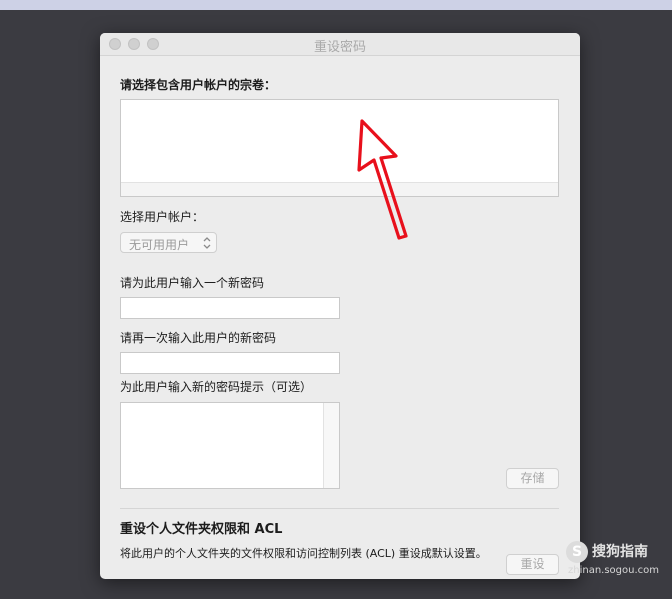 The image size is (672, 599). Describe the element at coordinates (614, 570) in the screenshot. I see `watermark-url: zhinan.sogou.com` at that location.